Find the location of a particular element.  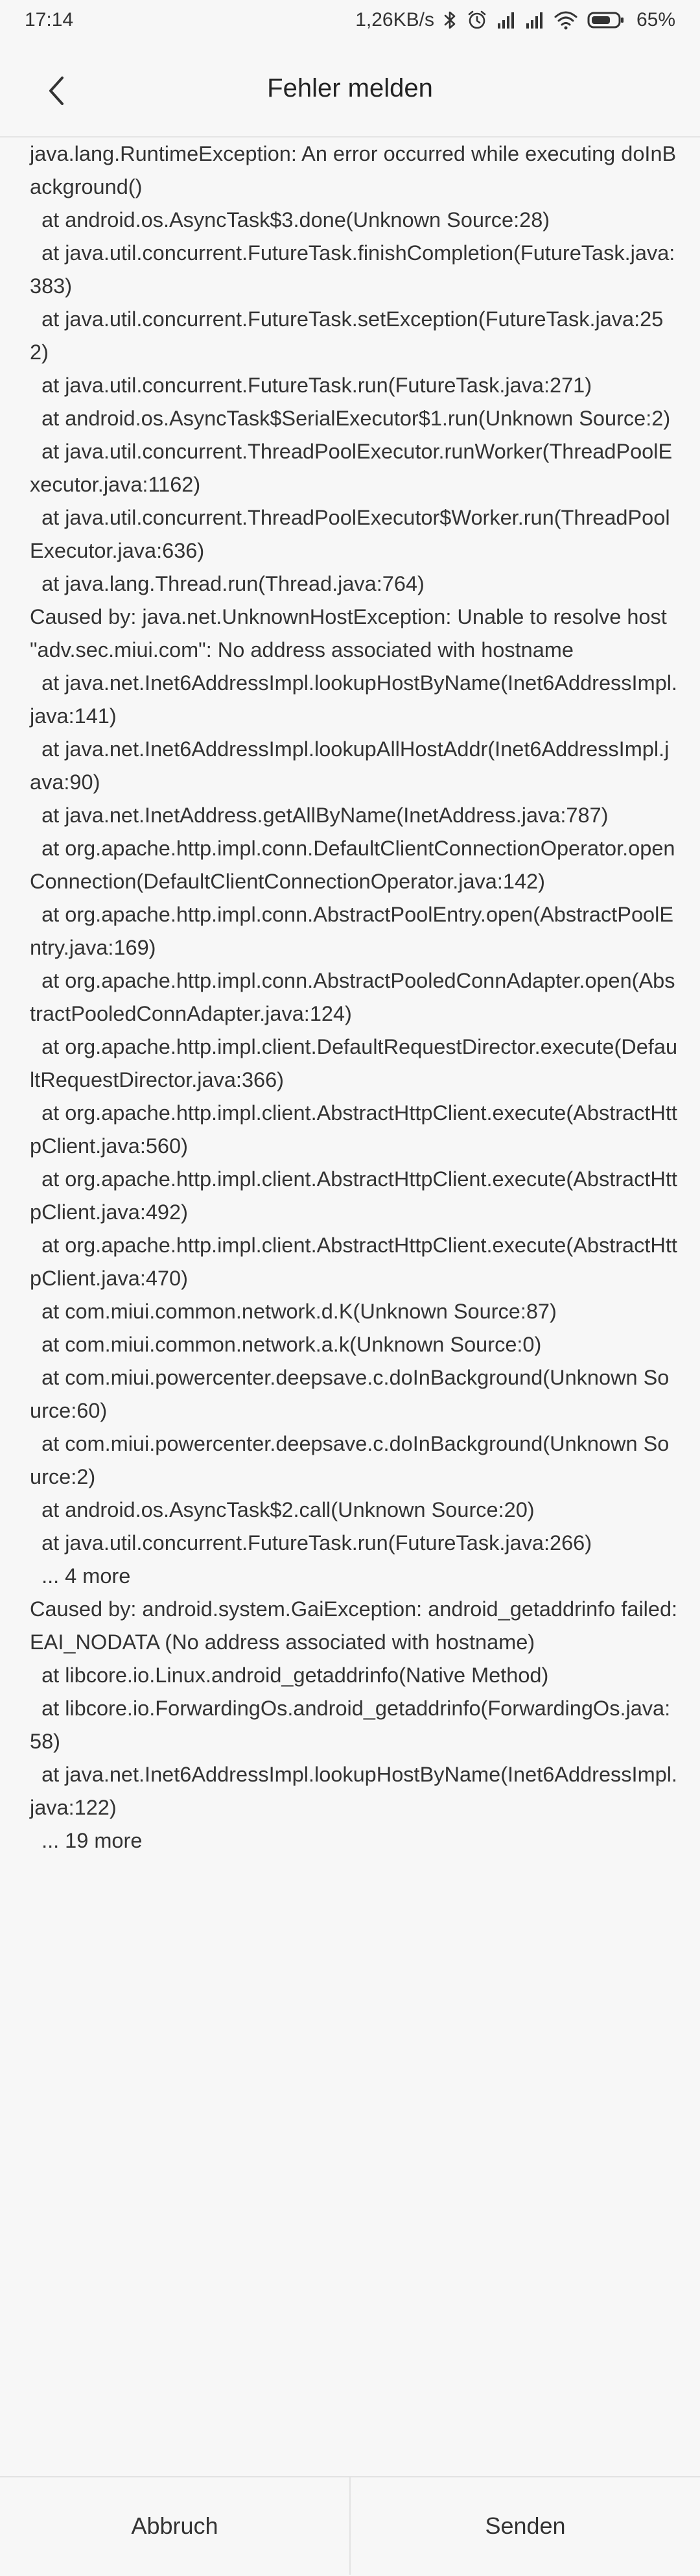

app-header: Fehler melden is located at coordinates (350, 88).